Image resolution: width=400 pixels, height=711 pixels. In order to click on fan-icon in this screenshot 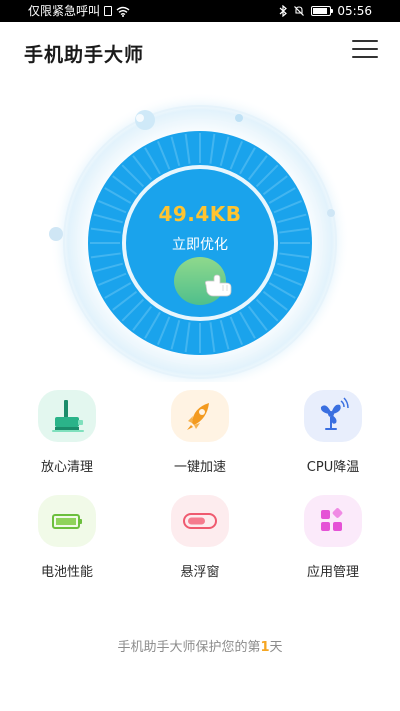, I will do `click(334, 413)`.